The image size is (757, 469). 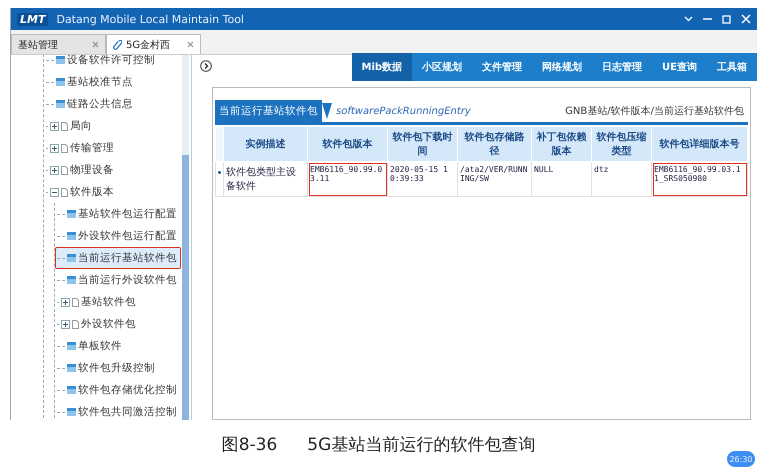 What do you see at coordinates (97, 302) in the screenshot?
I see `tree-item: 基站软件包` at bounding box center [97, 302].